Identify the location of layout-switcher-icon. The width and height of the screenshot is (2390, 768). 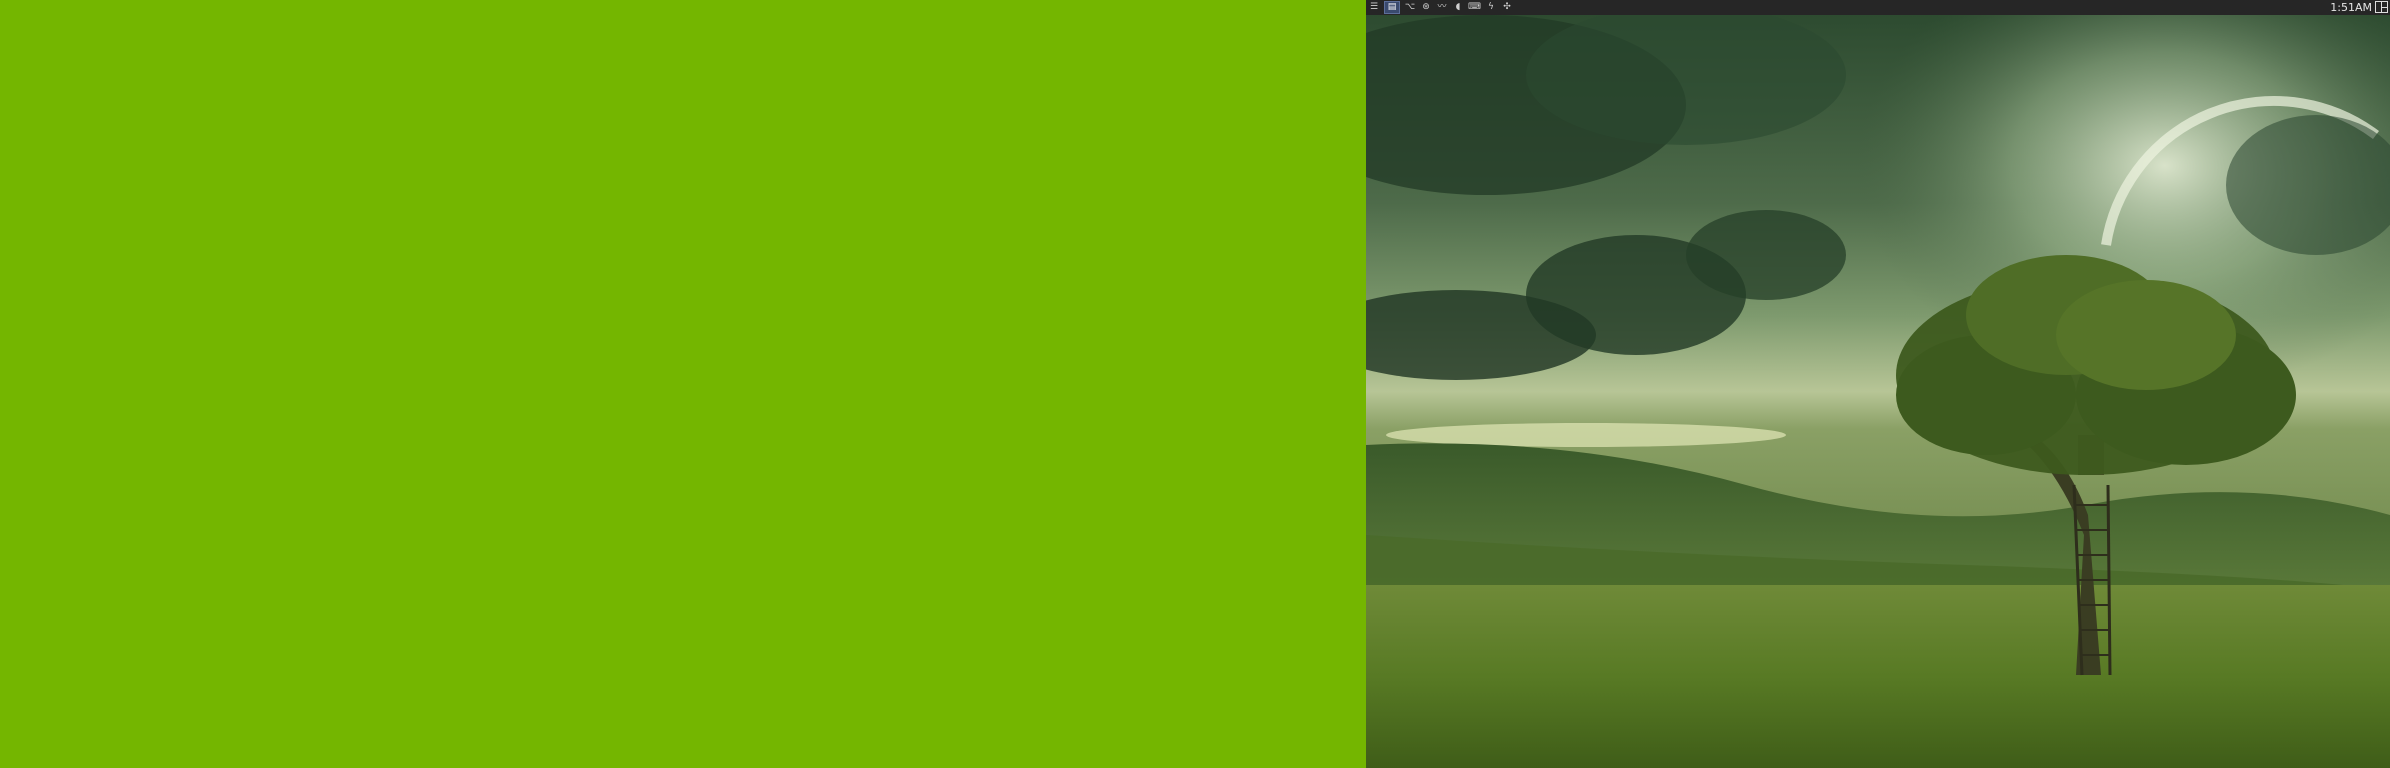
(2381, 7).